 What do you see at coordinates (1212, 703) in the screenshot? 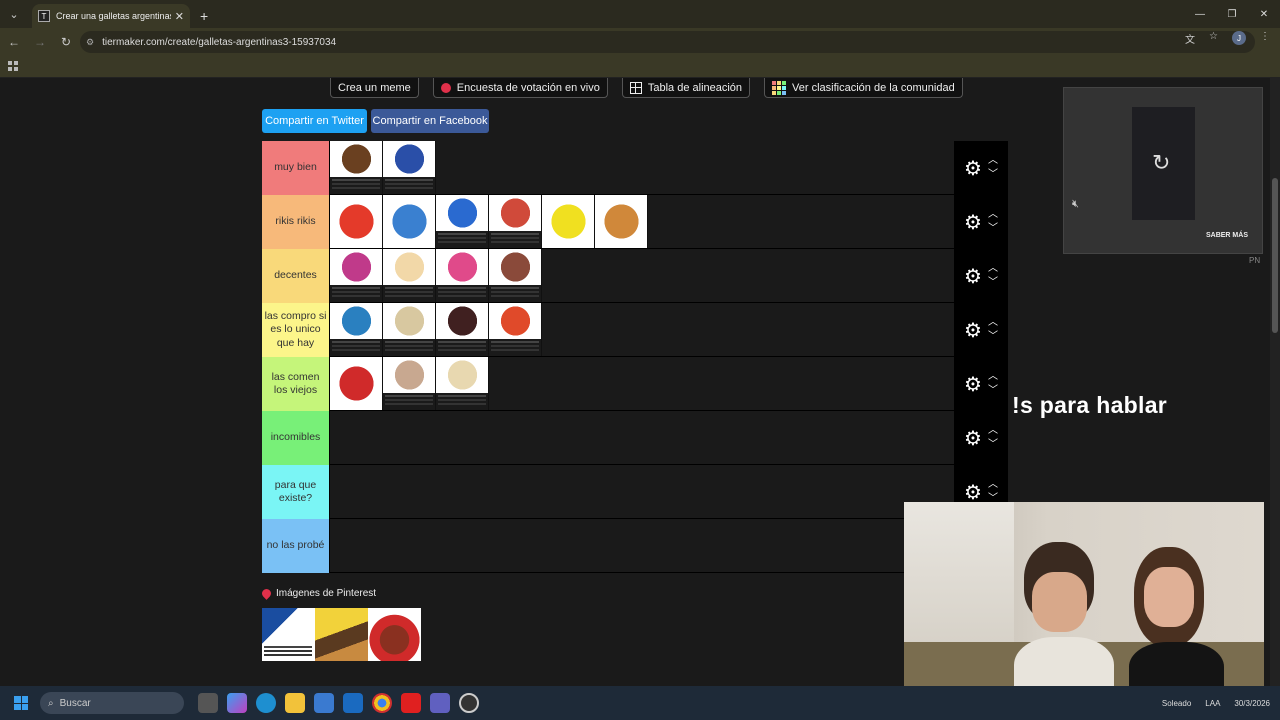
I see `language-indicator: LAA` at bounding box center [1212, 703].